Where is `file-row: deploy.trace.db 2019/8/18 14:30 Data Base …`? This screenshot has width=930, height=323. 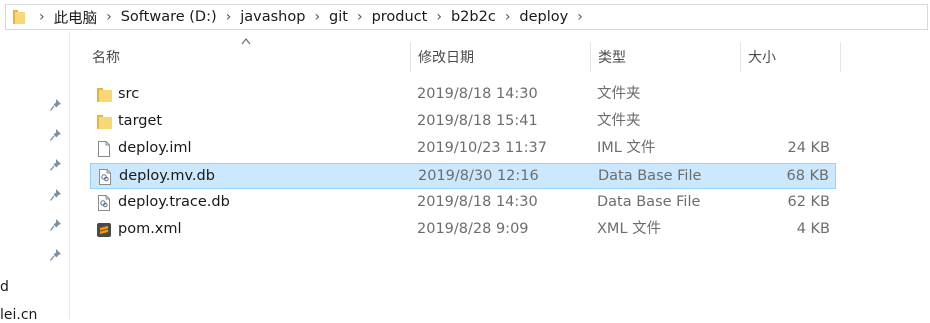
file-row: deploy.trace.db 2019/8/18 14:30 Data Base … is located at coordinates (463, 203).